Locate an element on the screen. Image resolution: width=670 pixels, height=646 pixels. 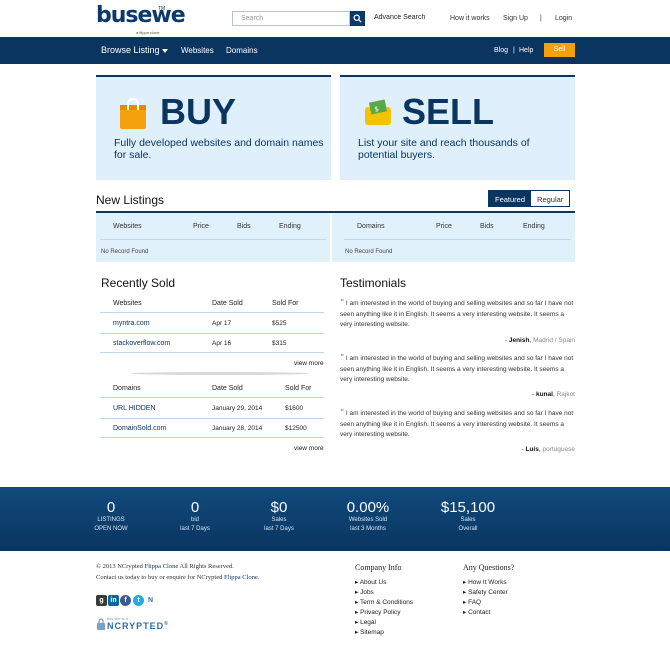
twitter-icon: t is located at coordinates (138, 600).